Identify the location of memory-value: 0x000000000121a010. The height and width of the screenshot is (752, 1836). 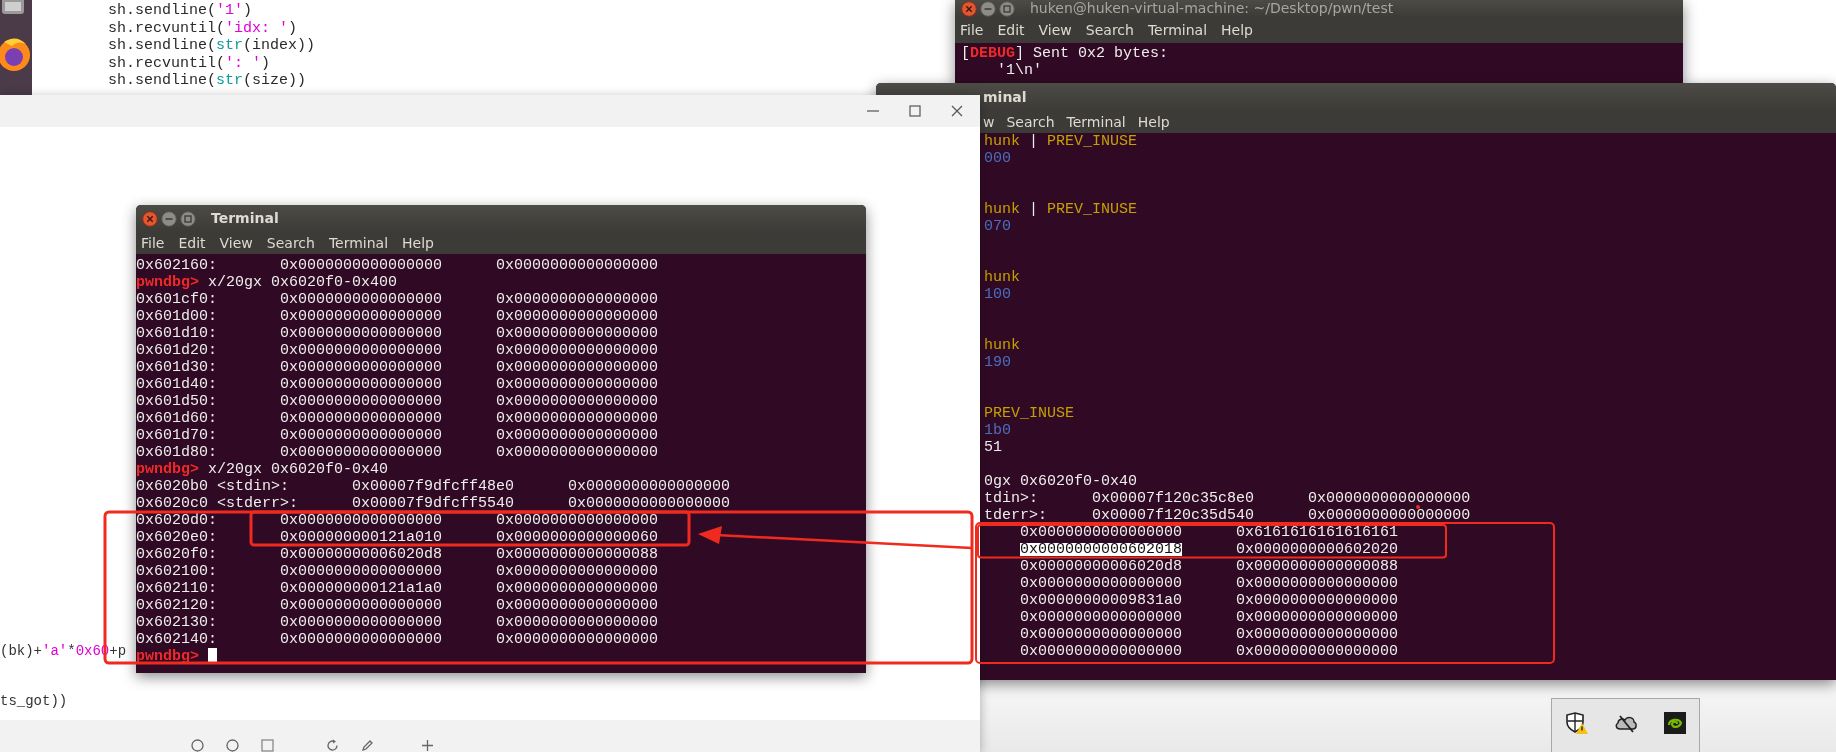
(361, 537).